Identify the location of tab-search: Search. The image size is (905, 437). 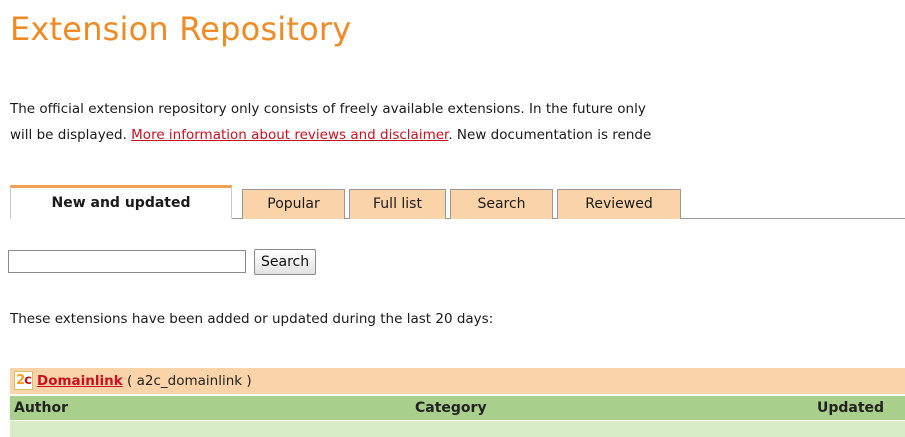
(501, 204).